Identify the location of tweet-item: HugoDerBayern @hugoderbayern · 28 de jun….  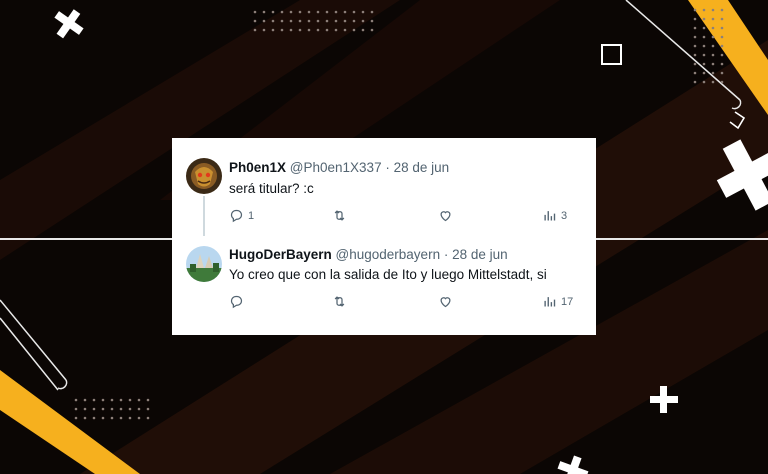
(384, 285).